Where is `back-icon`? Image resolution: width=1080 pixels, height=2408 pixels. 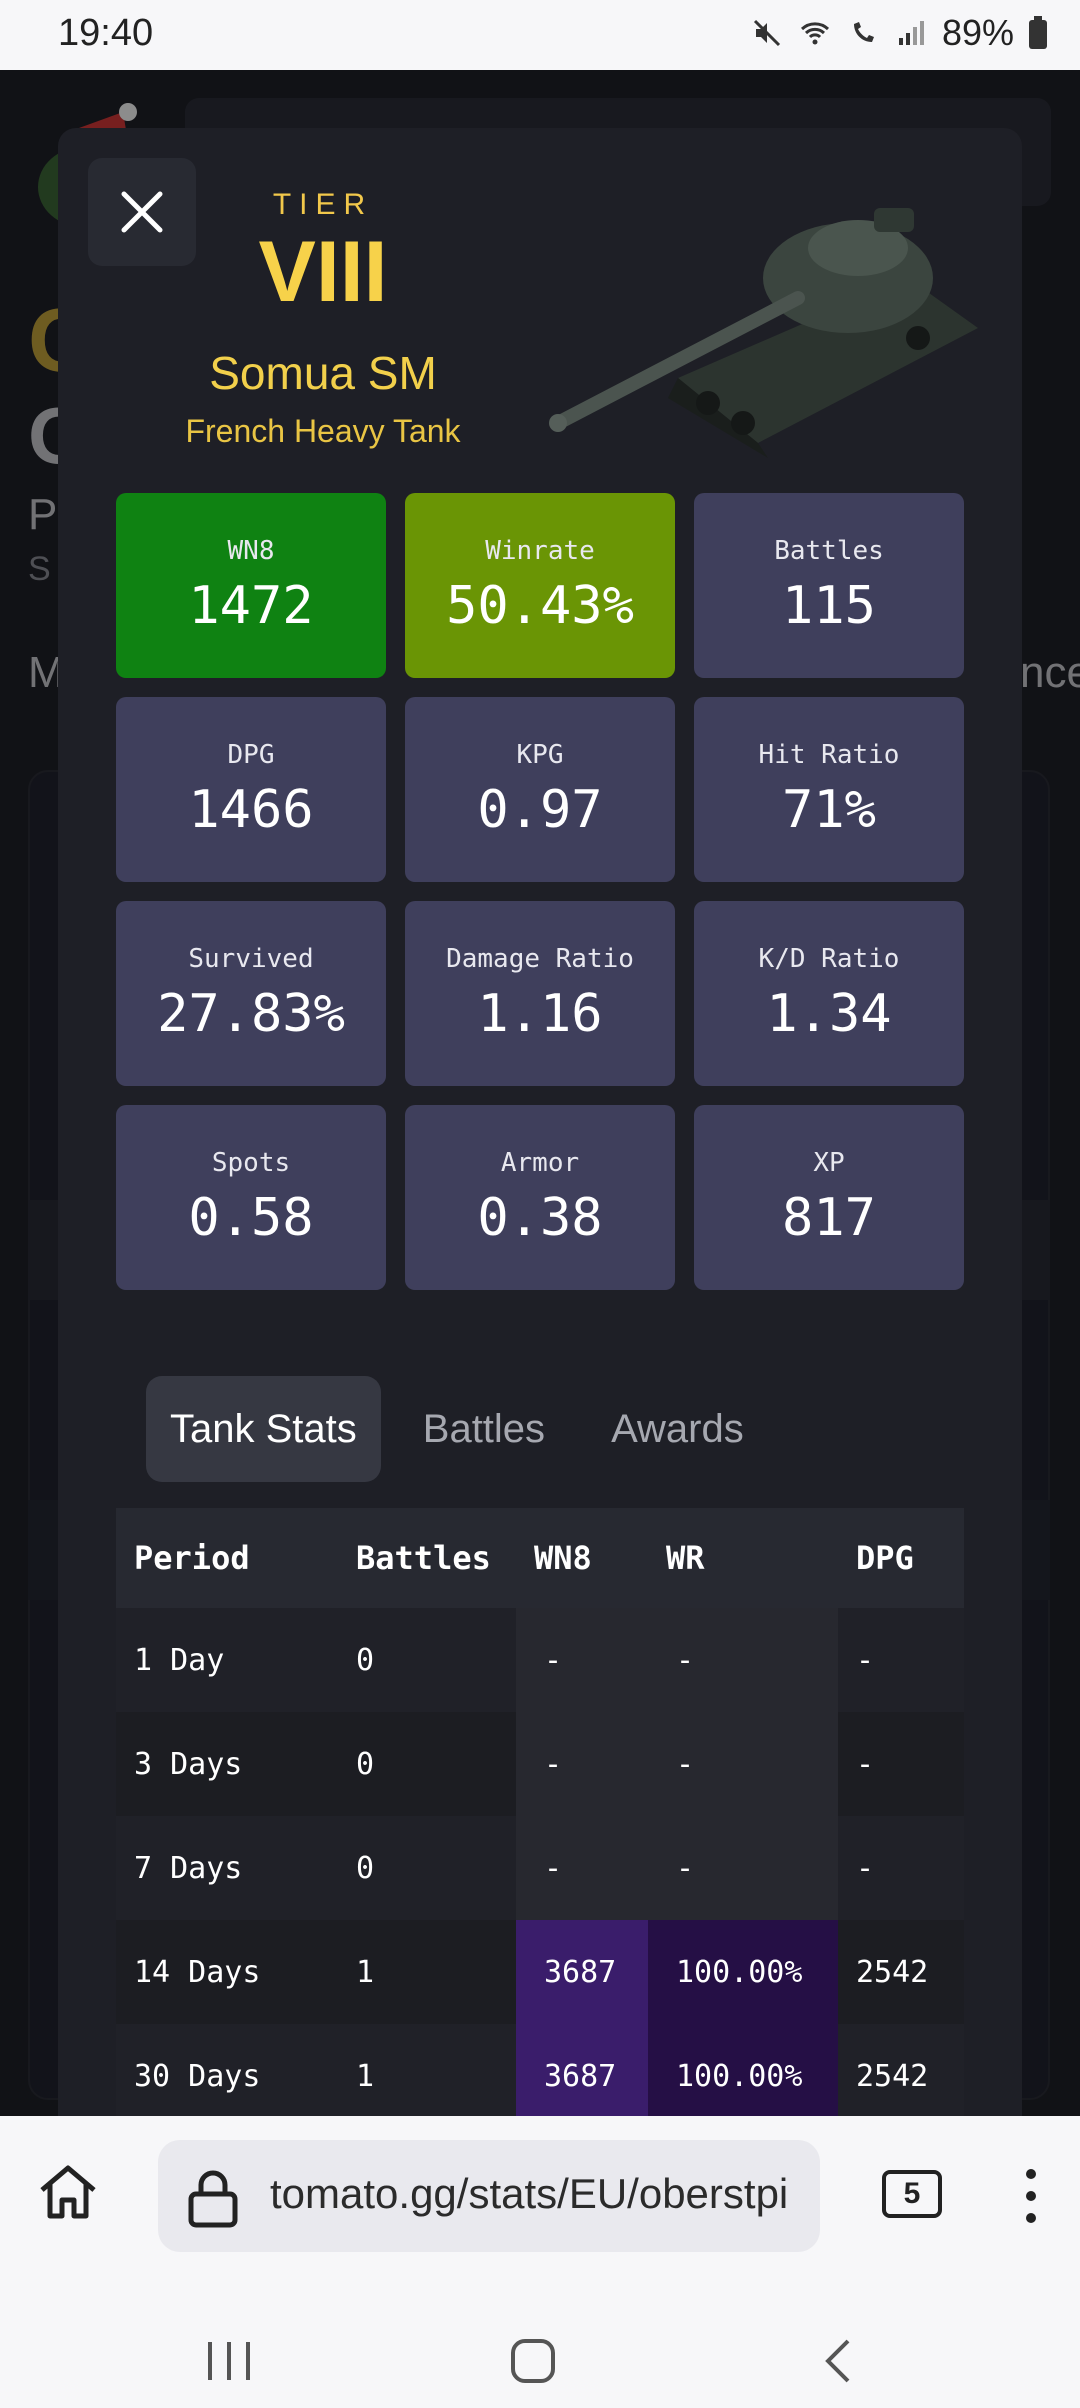
back-icon is located at coordinates (837, 2361).